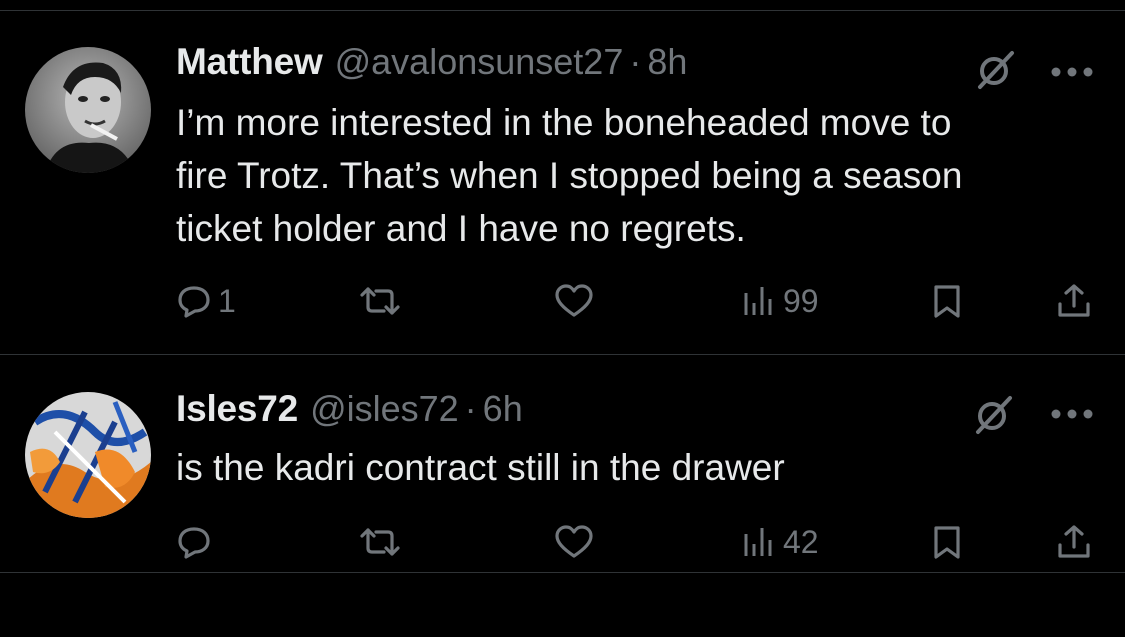  What do you see at coordinates (249, 62) in the screenshot?
I see `display-name: Matthew` at bounding box center [249, 62].